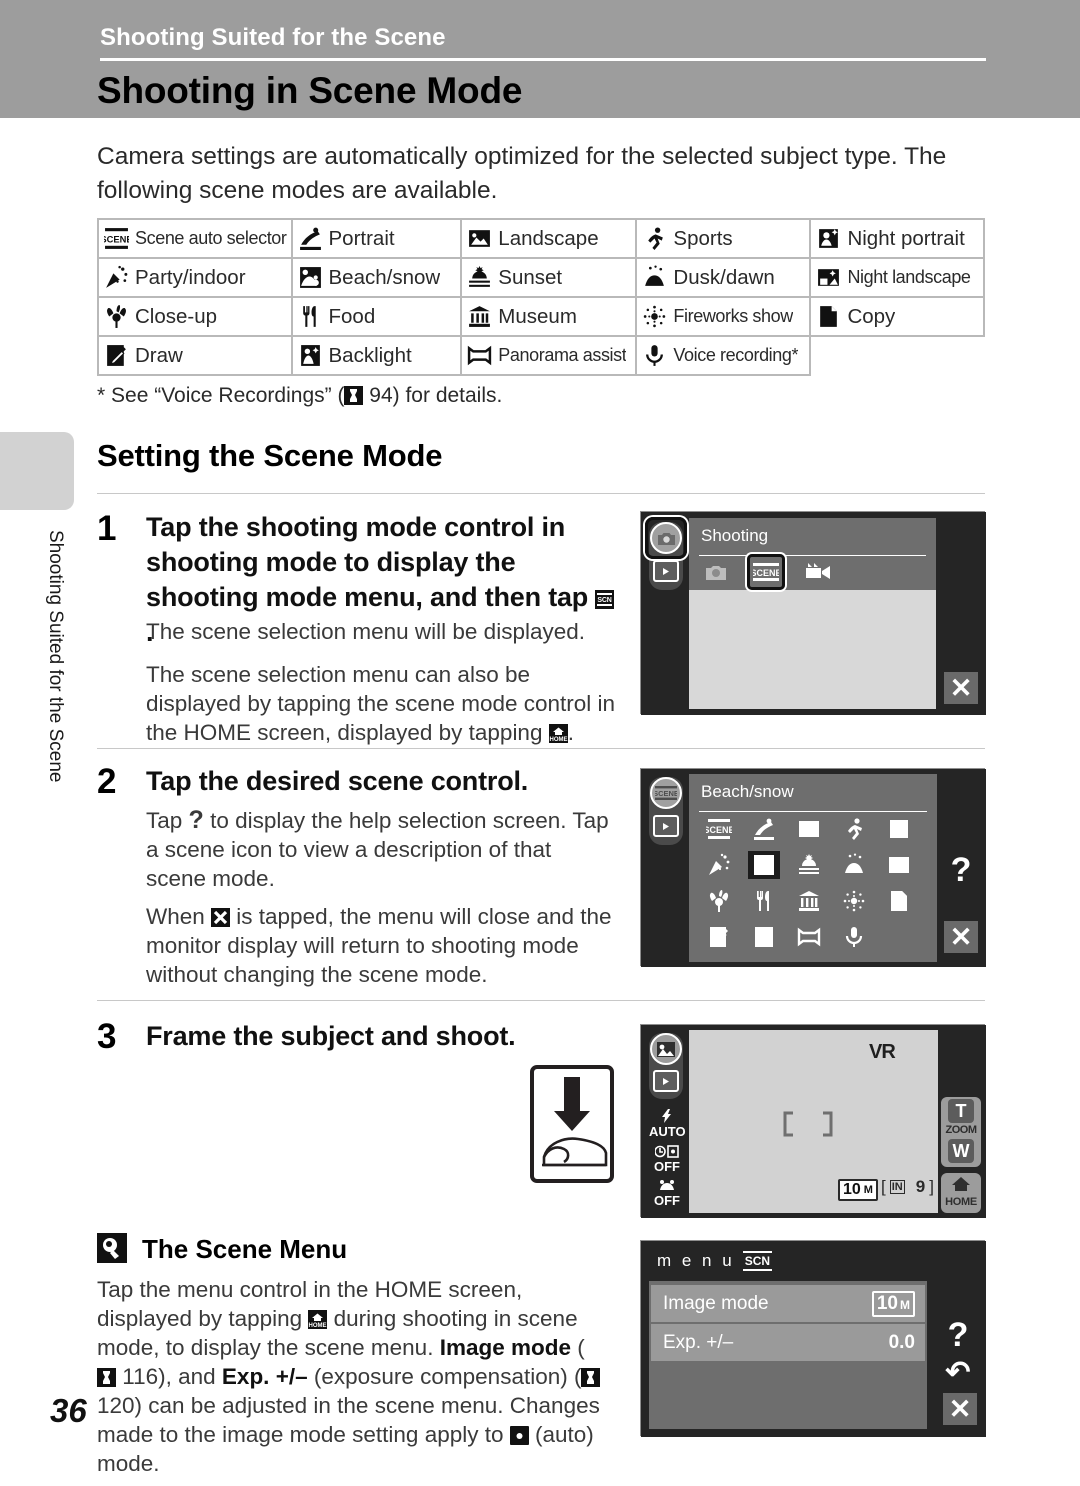 The width and height of the screenshot is (1080, 1486). I want to click on scene-mode-button: SCENE, so click(666, 793).